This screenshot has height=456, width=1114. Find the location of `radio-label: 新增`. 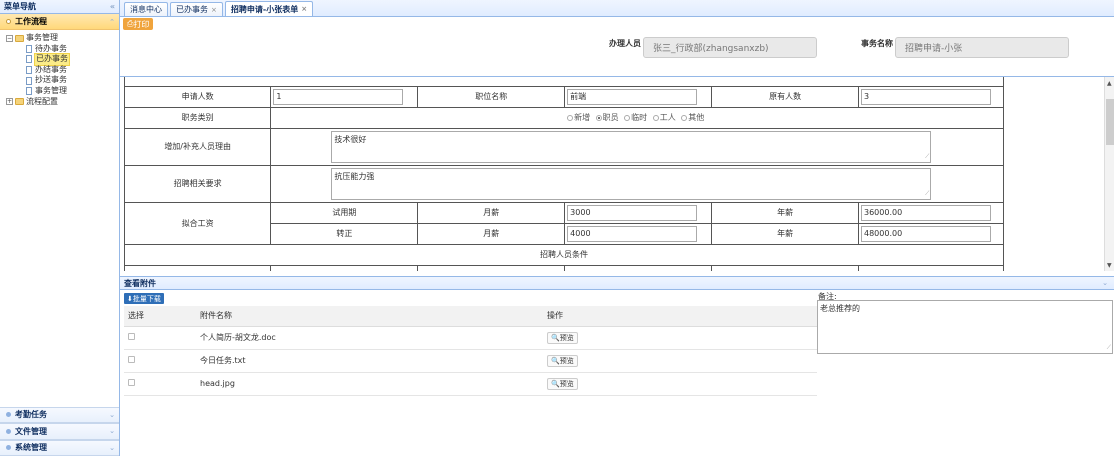

radio-label: 新增 is located at coordinates (582, 117).